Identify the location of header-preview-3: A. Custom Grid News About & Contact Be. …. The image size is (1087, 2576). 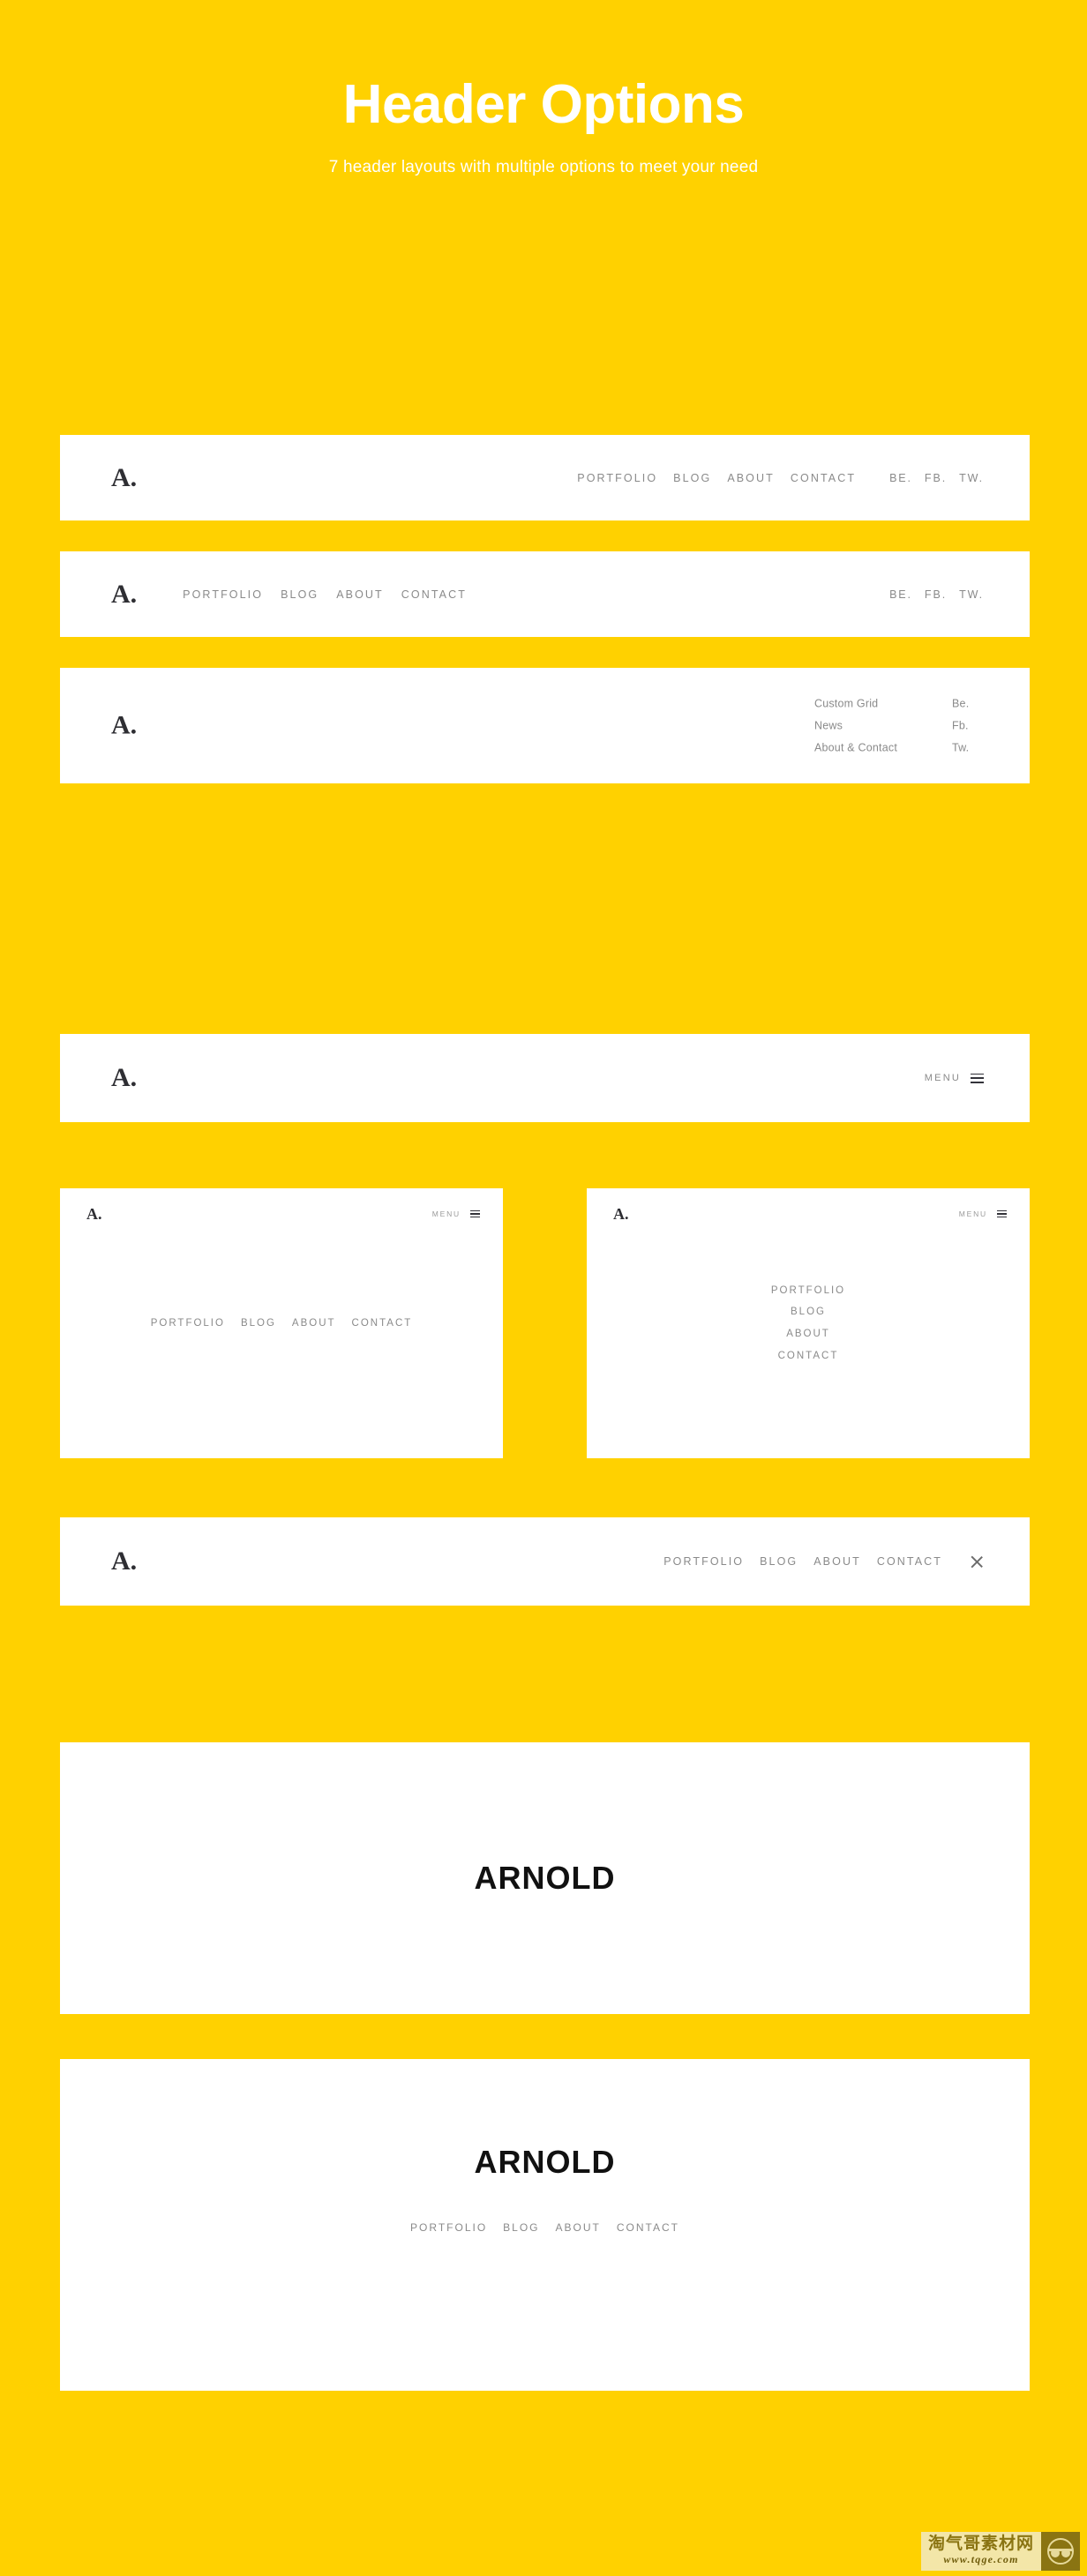
(545, 726).